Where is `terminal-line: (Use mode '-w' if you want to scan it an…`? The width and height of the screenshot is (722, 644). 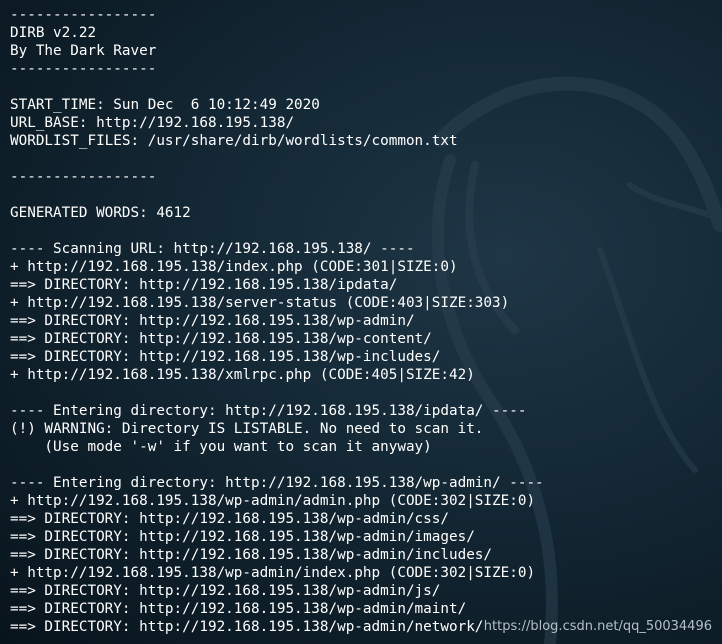 terminal-line: (Use mode '-w' if you want to scan it an… is located at coordinates (221, 447).